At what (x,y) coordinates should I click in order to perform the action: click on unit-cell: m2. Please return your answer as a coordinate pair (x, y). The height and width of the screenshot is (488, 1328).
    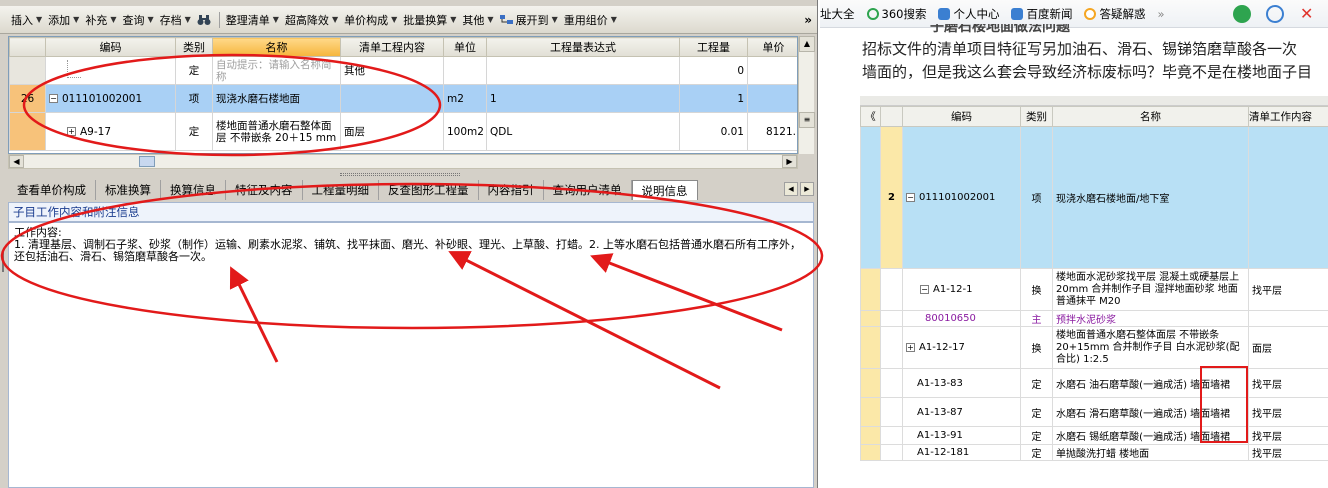
    Looking at the image, I should click on (465, 98).